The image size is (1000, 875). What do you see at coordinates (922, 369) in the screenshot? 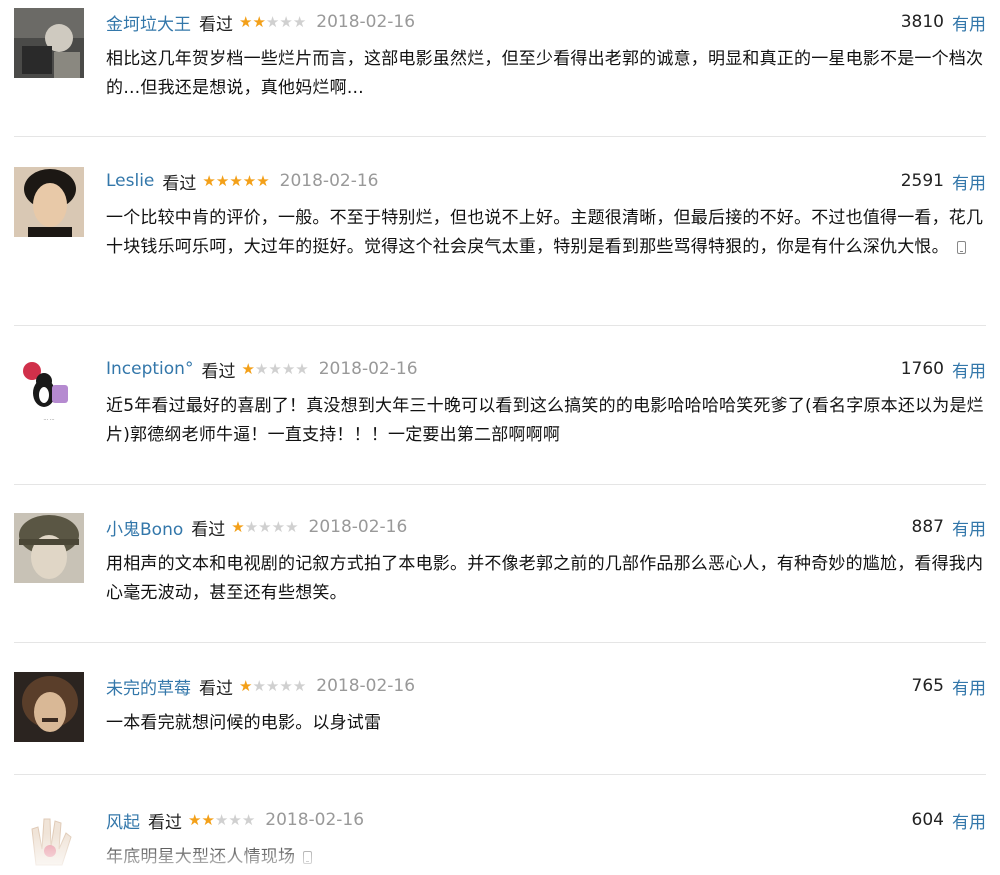
I see `vote-count: 1760` at bounding box center [922, 369].